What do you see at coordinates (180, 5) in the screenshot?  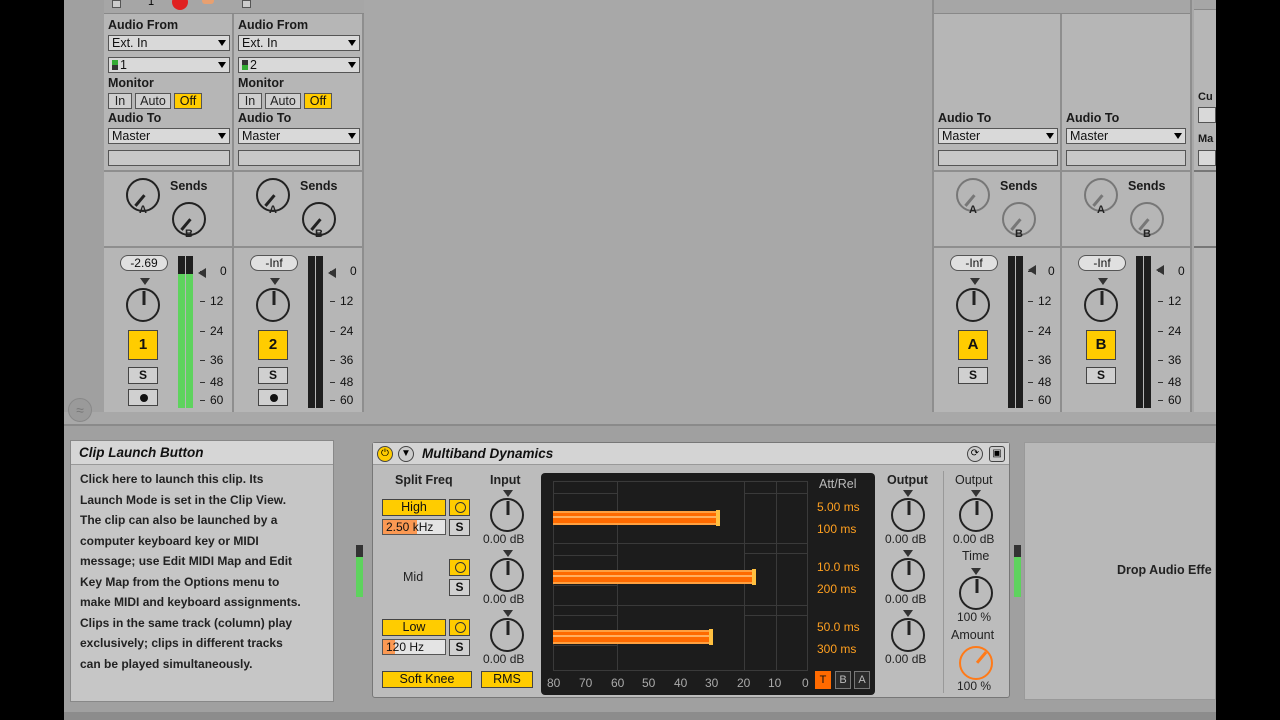 I see `arm-button` at bounding box center [180, 5].